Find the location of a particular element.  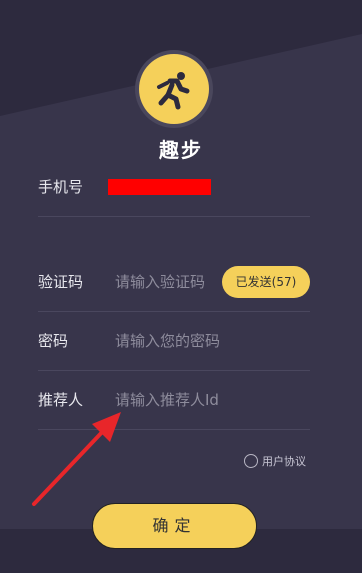

logo-circle is located at coordinates (174, 89).